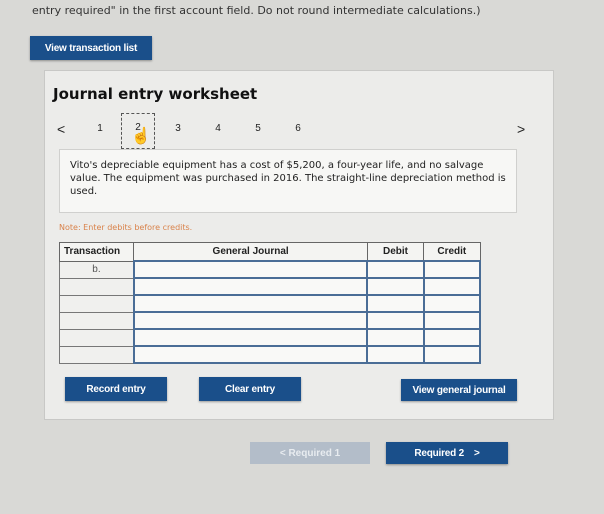 Image resolution: width=604 pixels, height=514 pixels. What do you see at coordinates (96, 252) in the screenshot?
I see `header-transaction: Transaction` at bounding box center [96, 252].